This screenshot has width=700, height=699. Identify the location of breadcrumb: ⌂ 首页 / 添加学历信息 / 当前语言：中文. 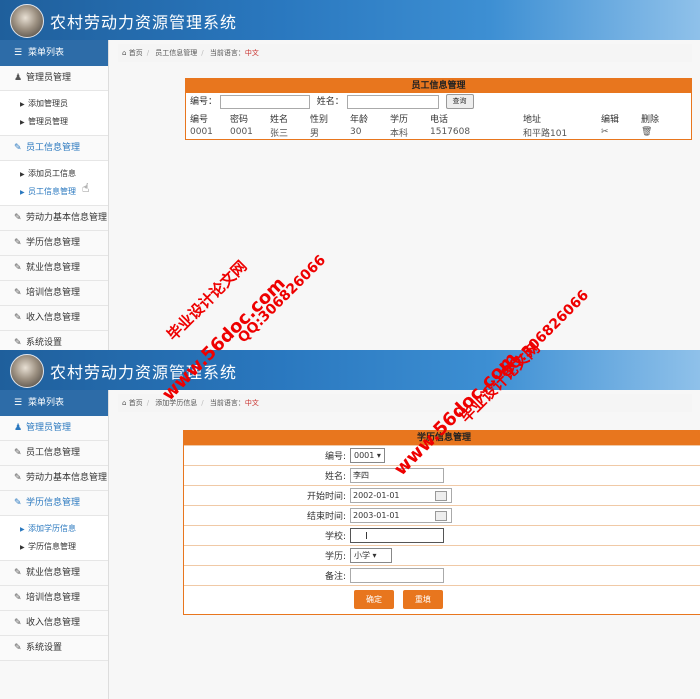
(405, 403).